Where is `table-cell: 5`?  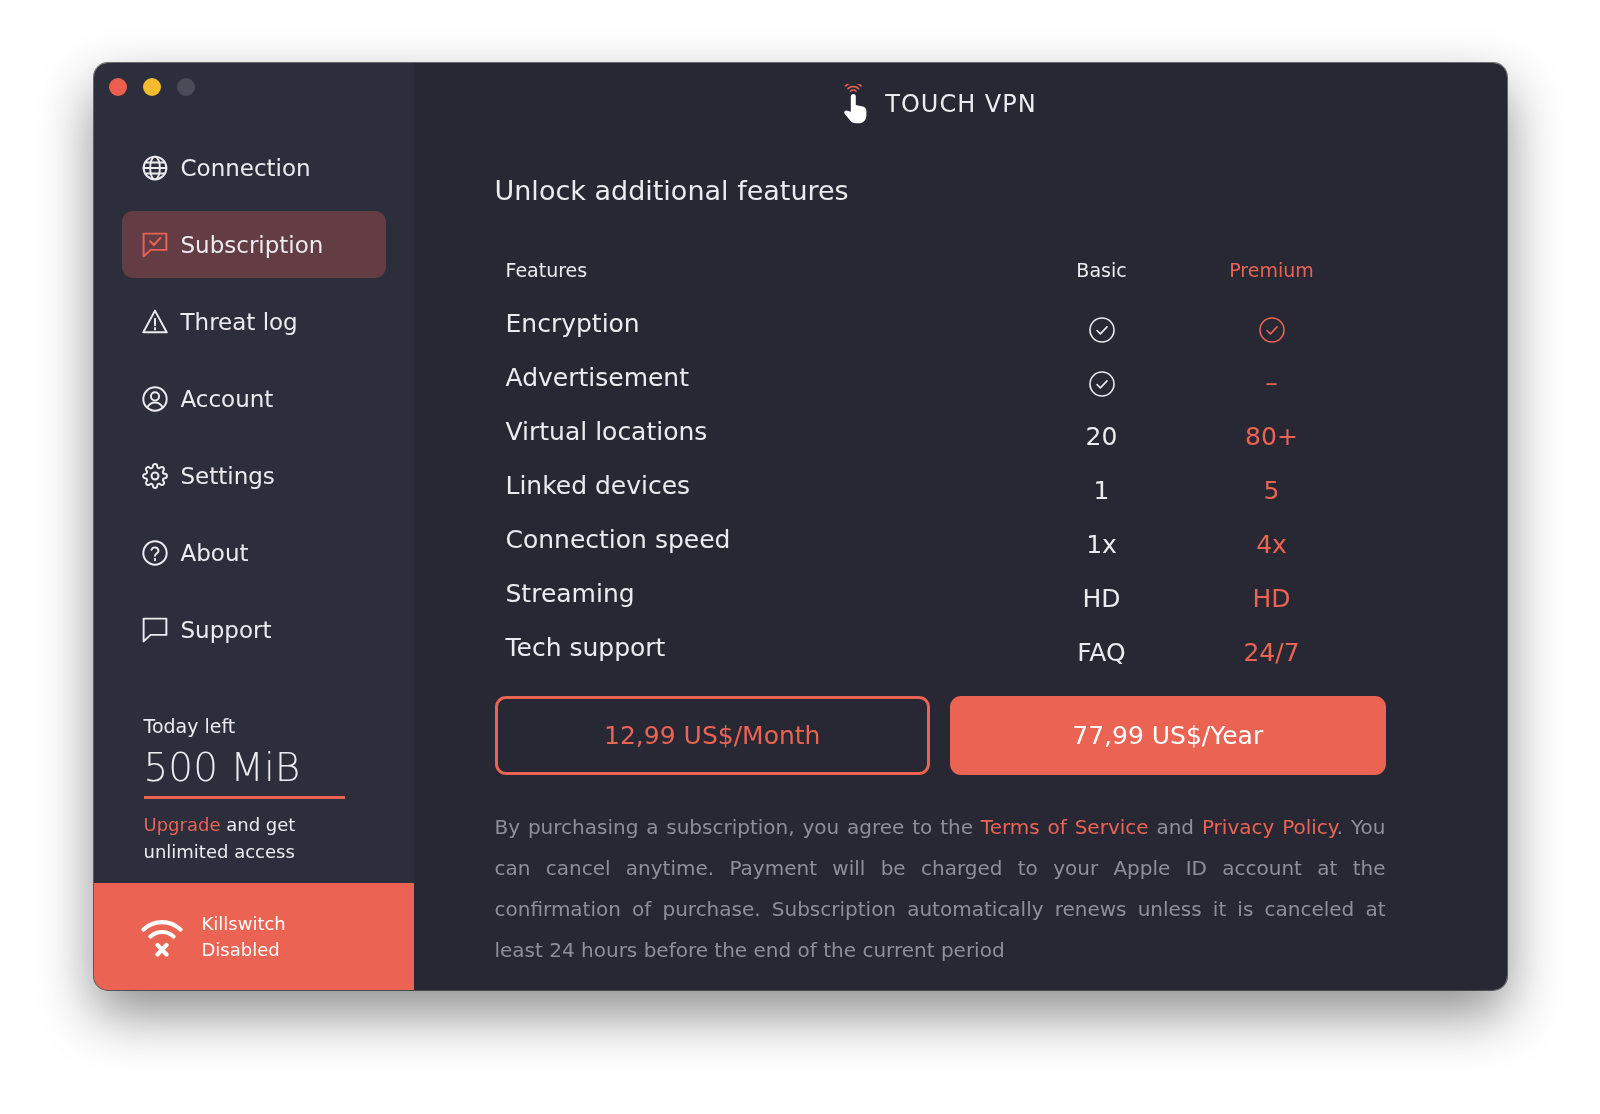 table-cell: 5 is located at coordinates (1271, 490).